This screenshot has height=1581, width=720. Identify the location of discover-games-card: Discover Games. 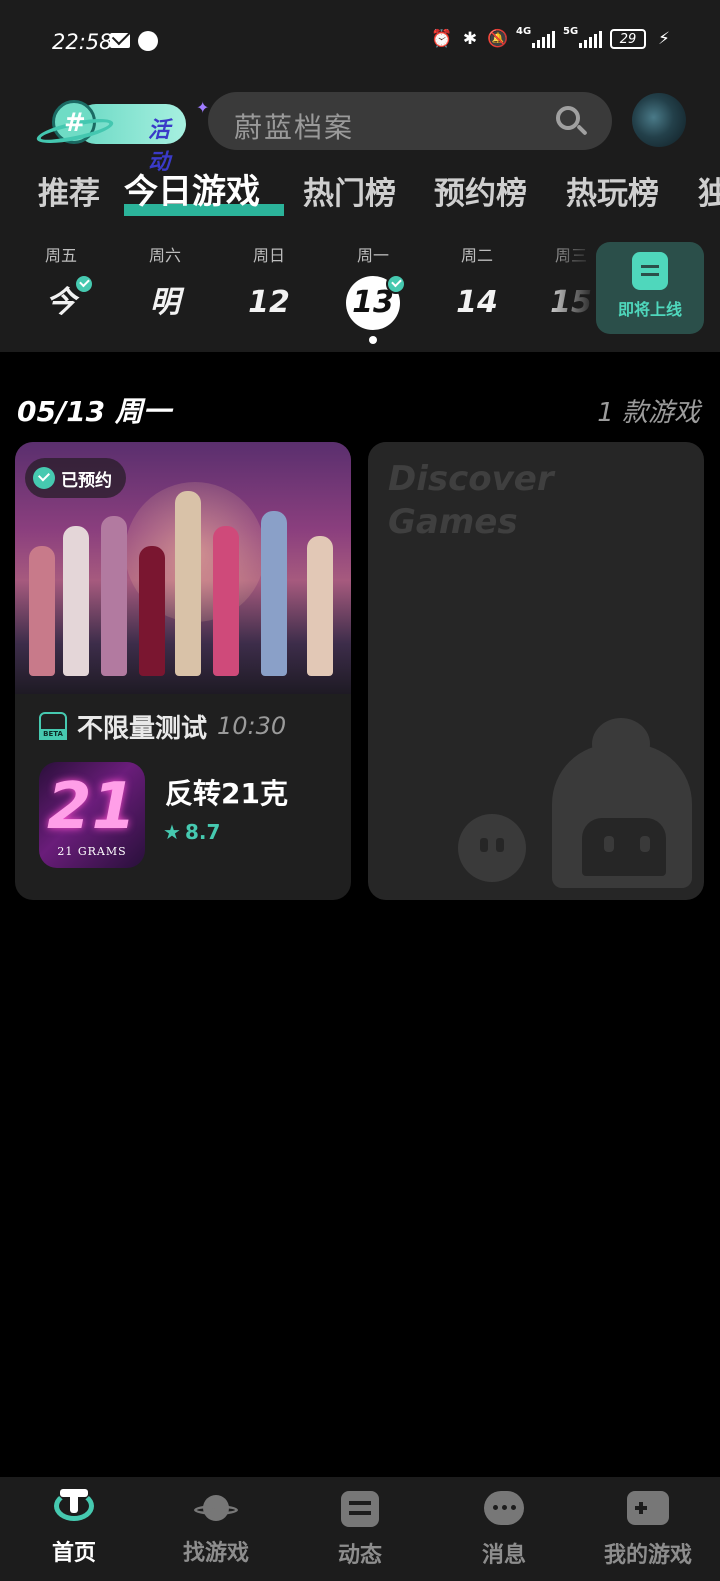
(536, 671).